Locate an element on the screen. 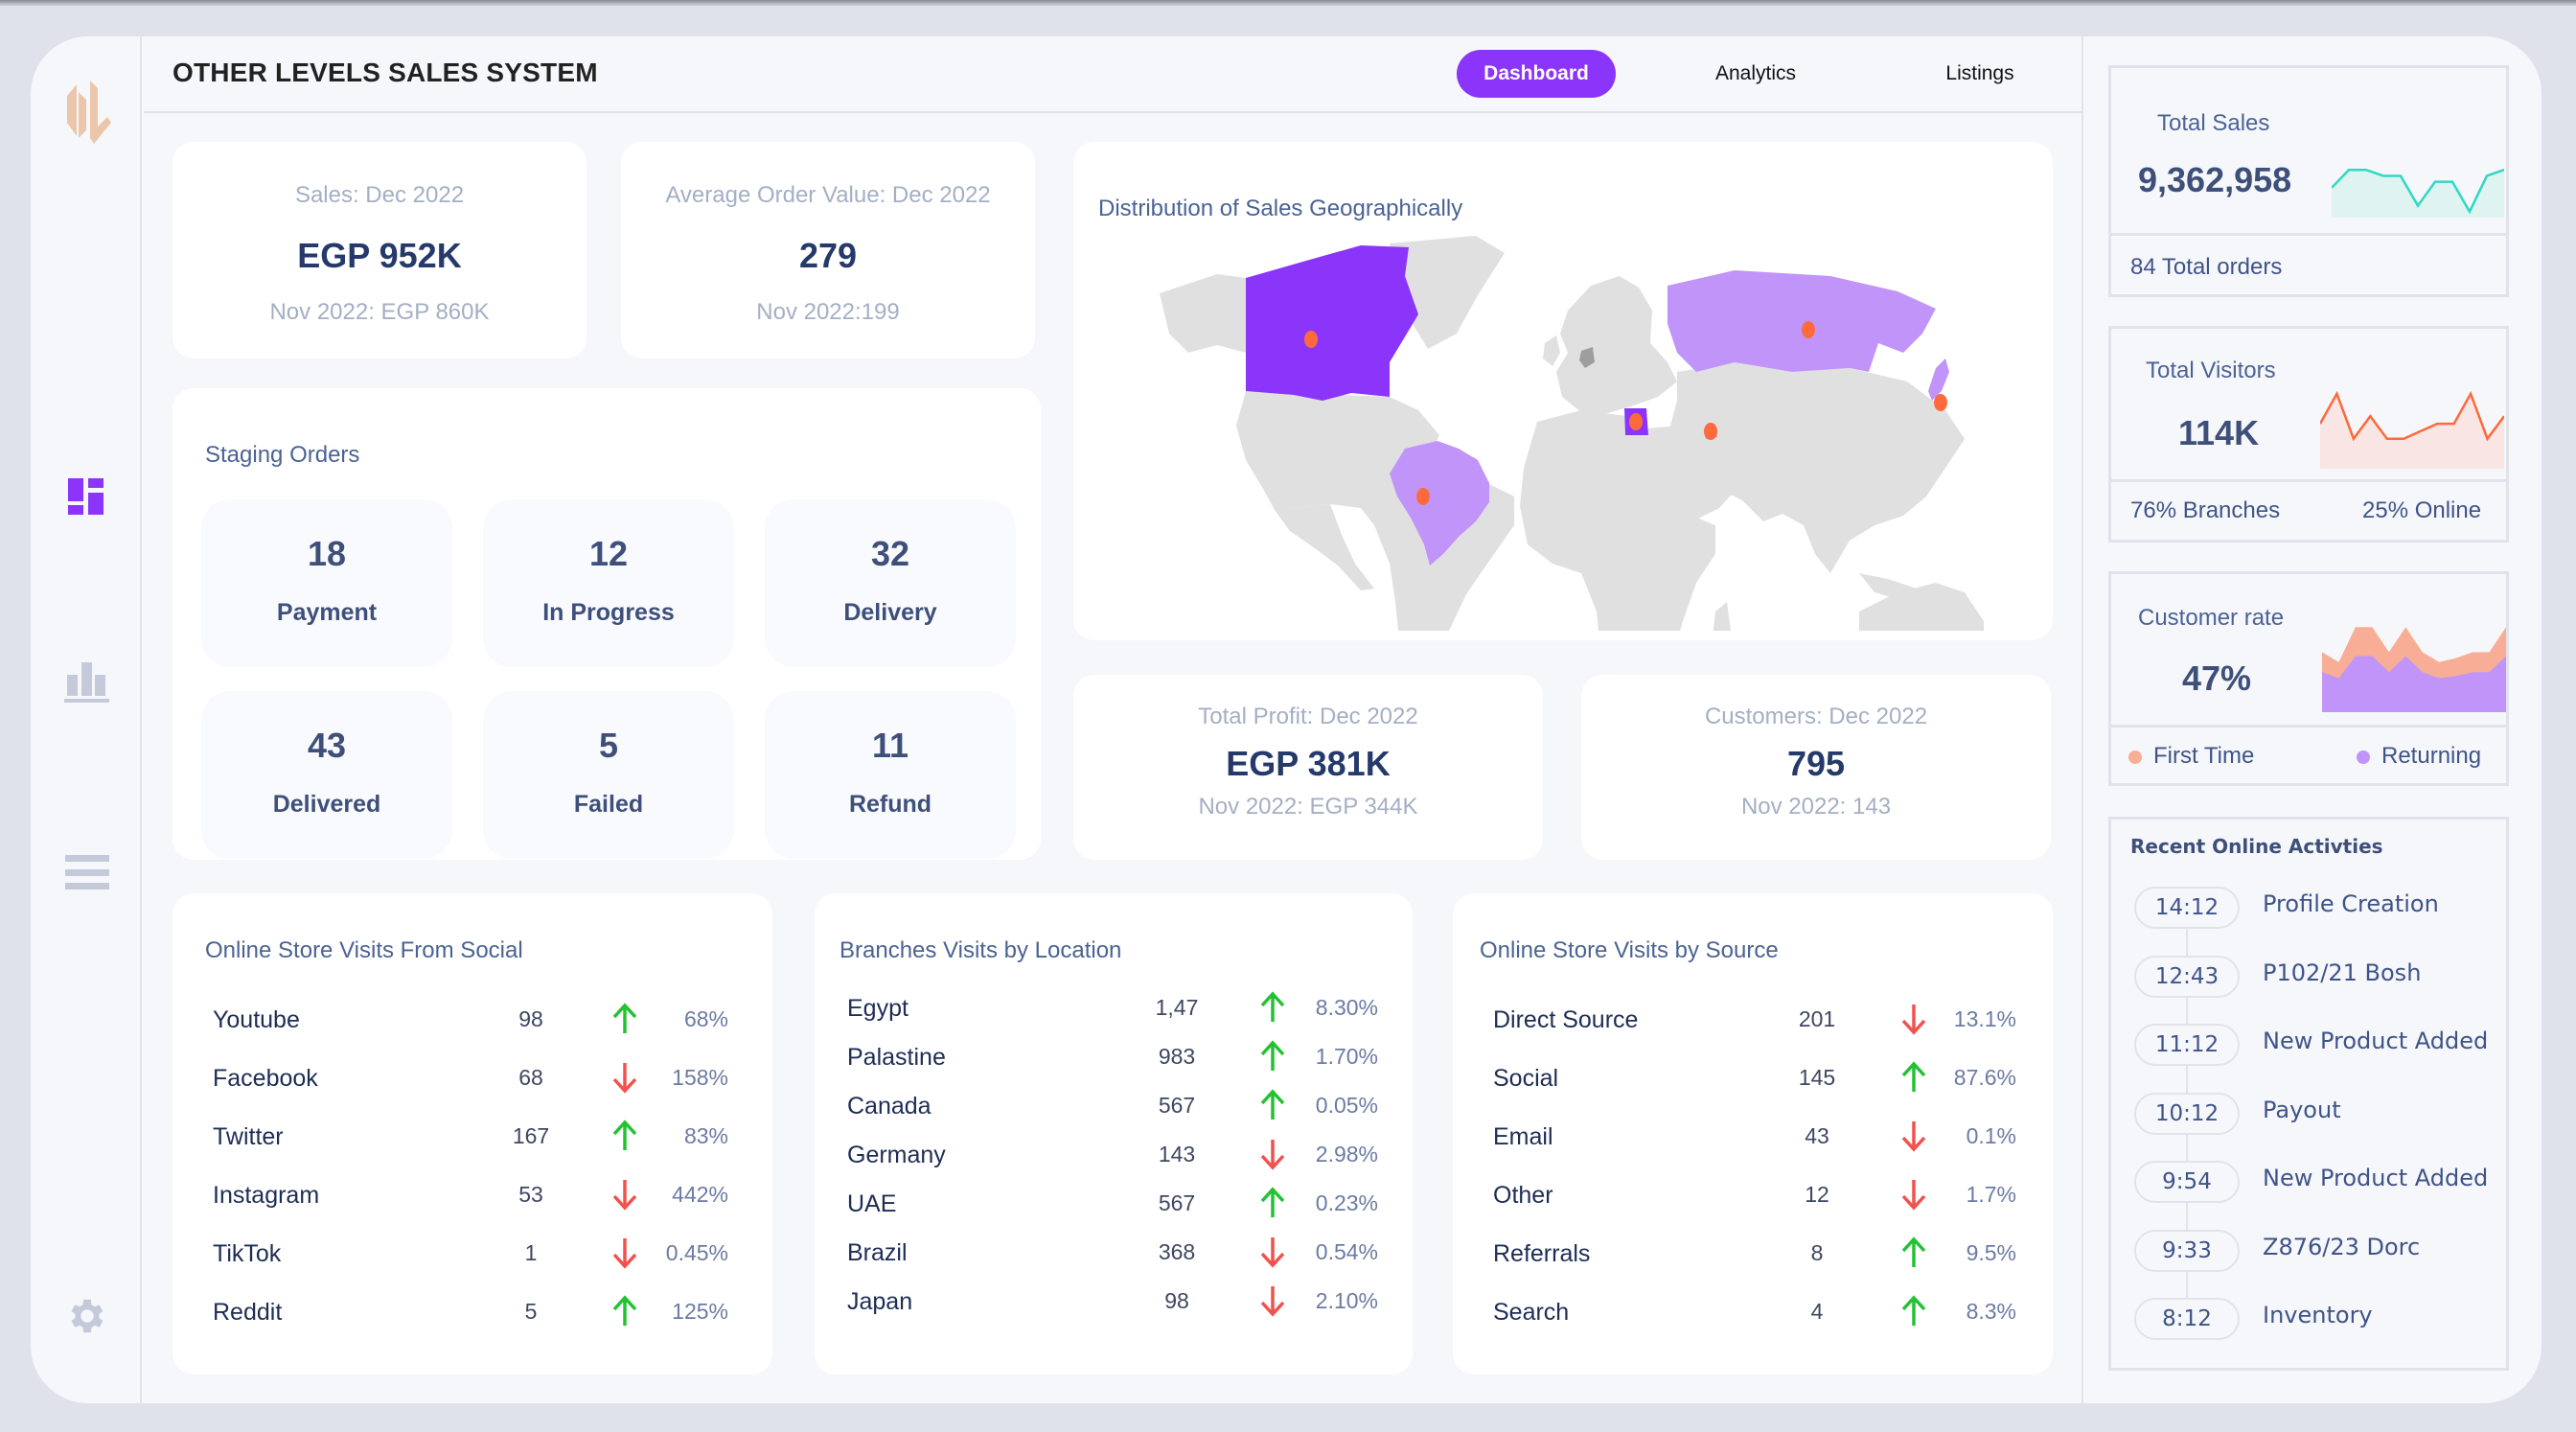  activity-description: Payout is located at coordinates (2302, 1109).